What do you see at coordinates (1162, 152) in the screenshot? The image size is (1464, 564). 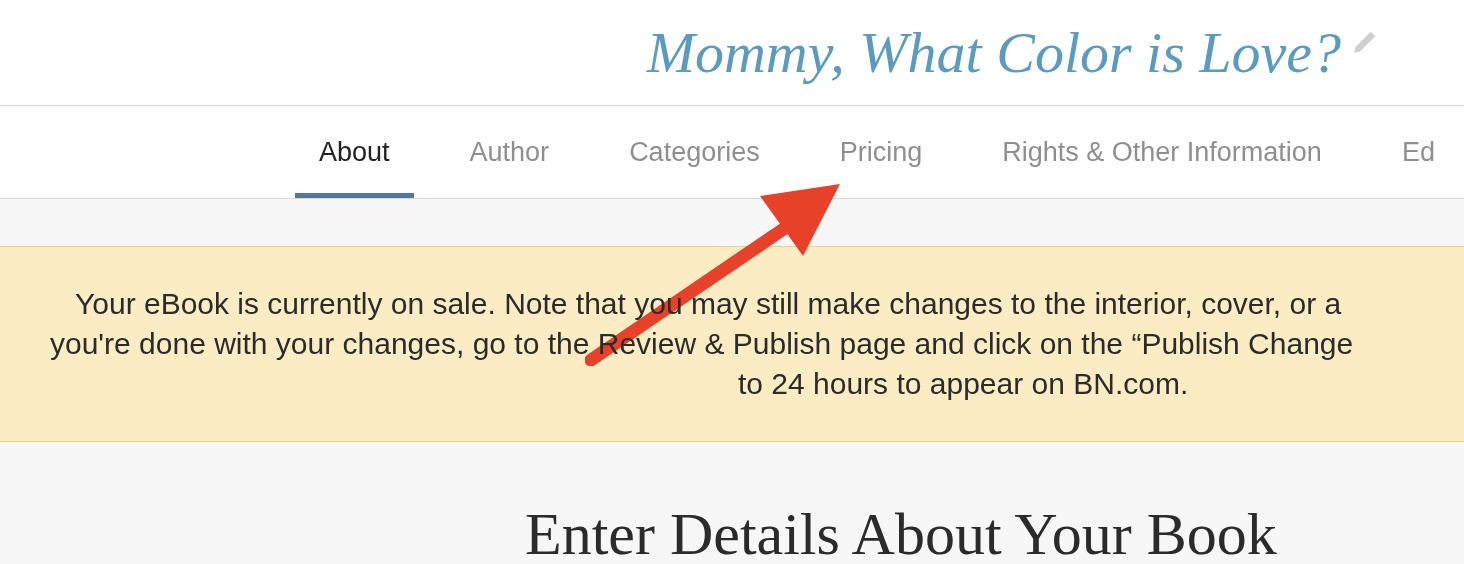 I see `nav-tab: Rights & Other Information` at bounding box center [1162, 152].